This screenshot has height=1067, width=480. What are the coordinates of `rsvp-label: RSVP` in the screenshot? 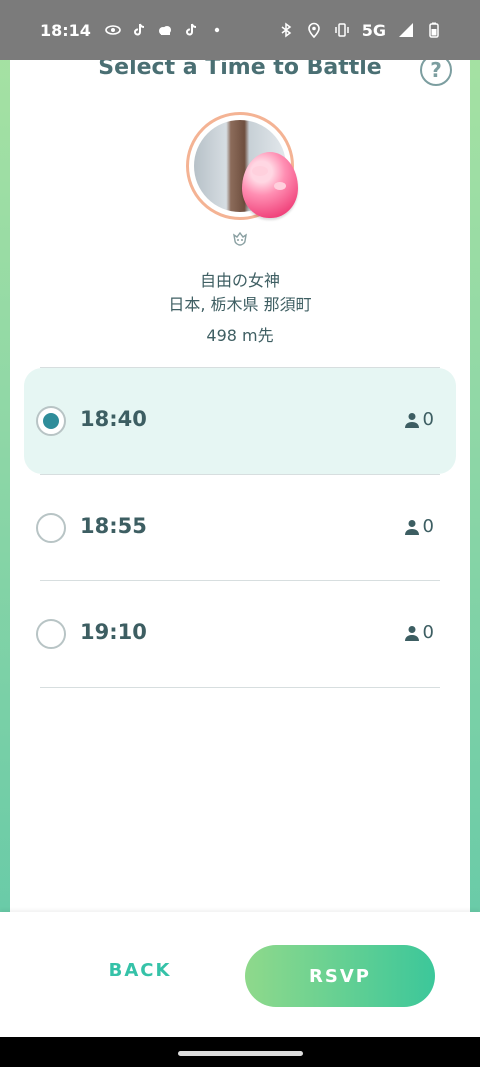 It's located at (340, 976).